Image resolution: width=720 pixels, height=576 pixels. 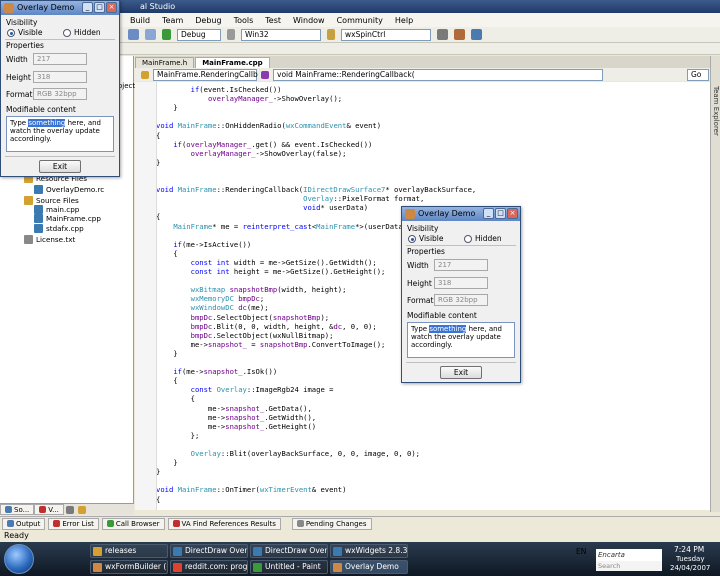 I want to click on redo-icon, so click(x=150, y=34).